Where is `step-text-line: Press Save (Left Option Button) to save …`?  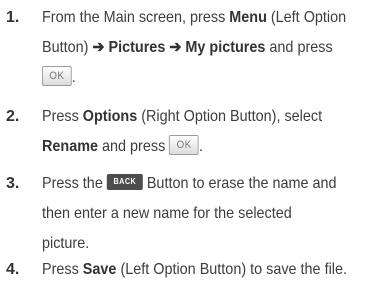
step-text-line: Press Save (Left Option Button) to save … is located at coordinates (214, 270).